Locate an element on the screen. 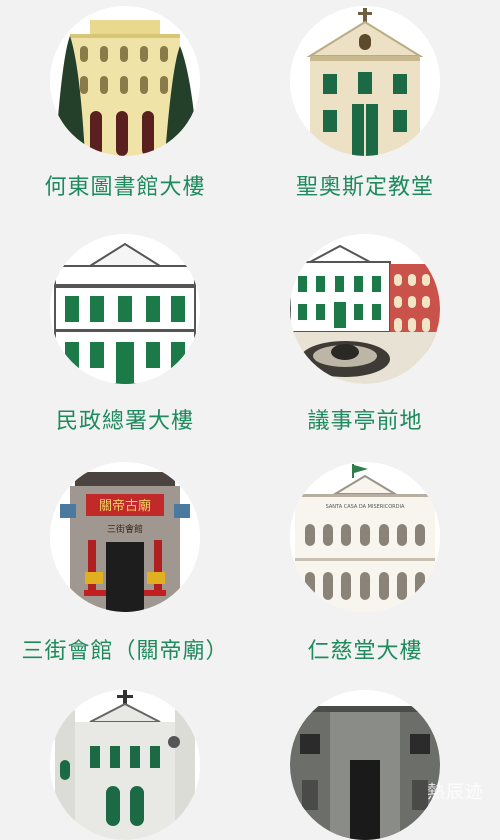 The image size is (500, 840). gate-building-icon is located at coordinates (365, 765).